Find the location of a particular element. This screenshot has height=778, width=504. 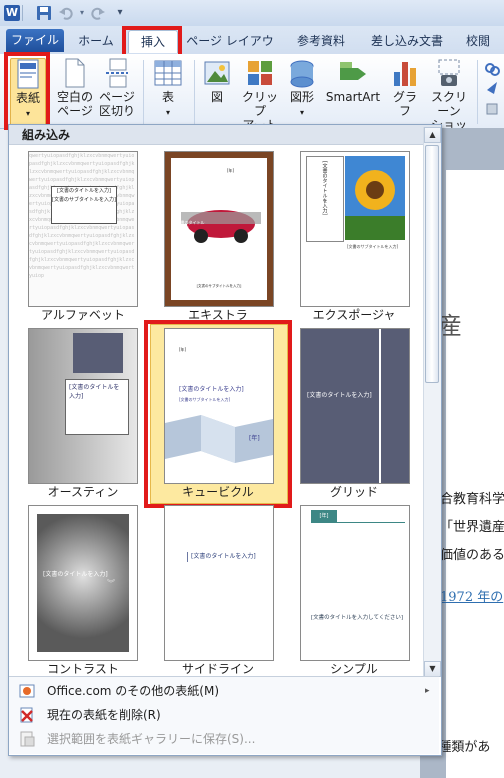

tab-review: 校閲 is located at coordinates (478, 41).